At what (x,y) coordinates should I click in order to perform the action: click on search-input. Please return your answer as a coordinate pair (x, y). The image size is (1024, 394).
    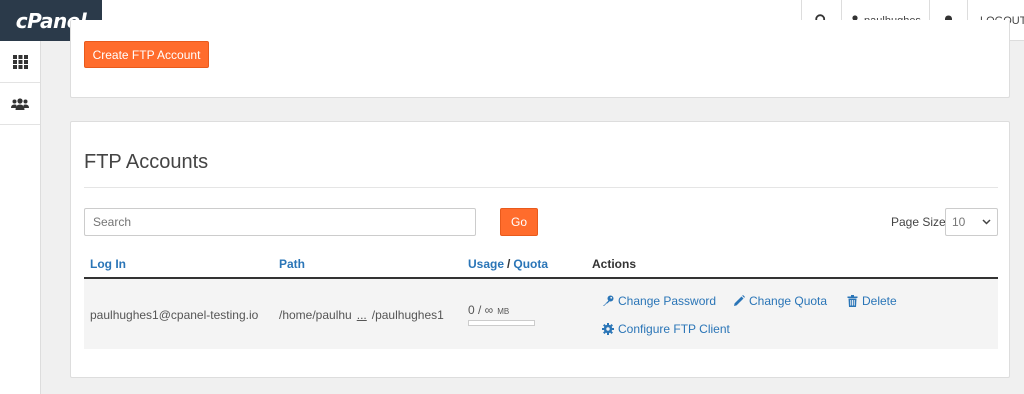
    Looking at the image, I should click on (280, 222).